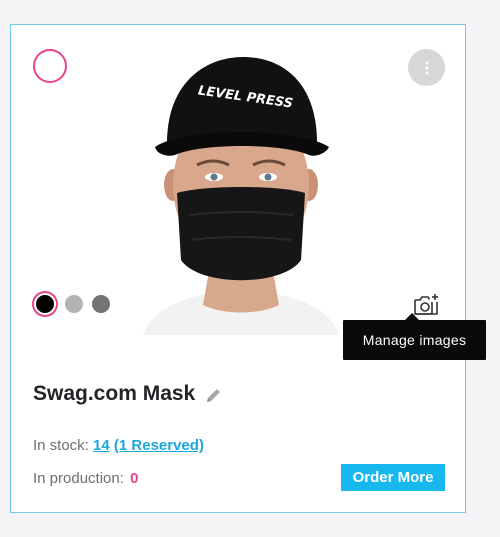 This screenshot has height=537, width=500. I want to click on pencil-icon, so click(213, 395).